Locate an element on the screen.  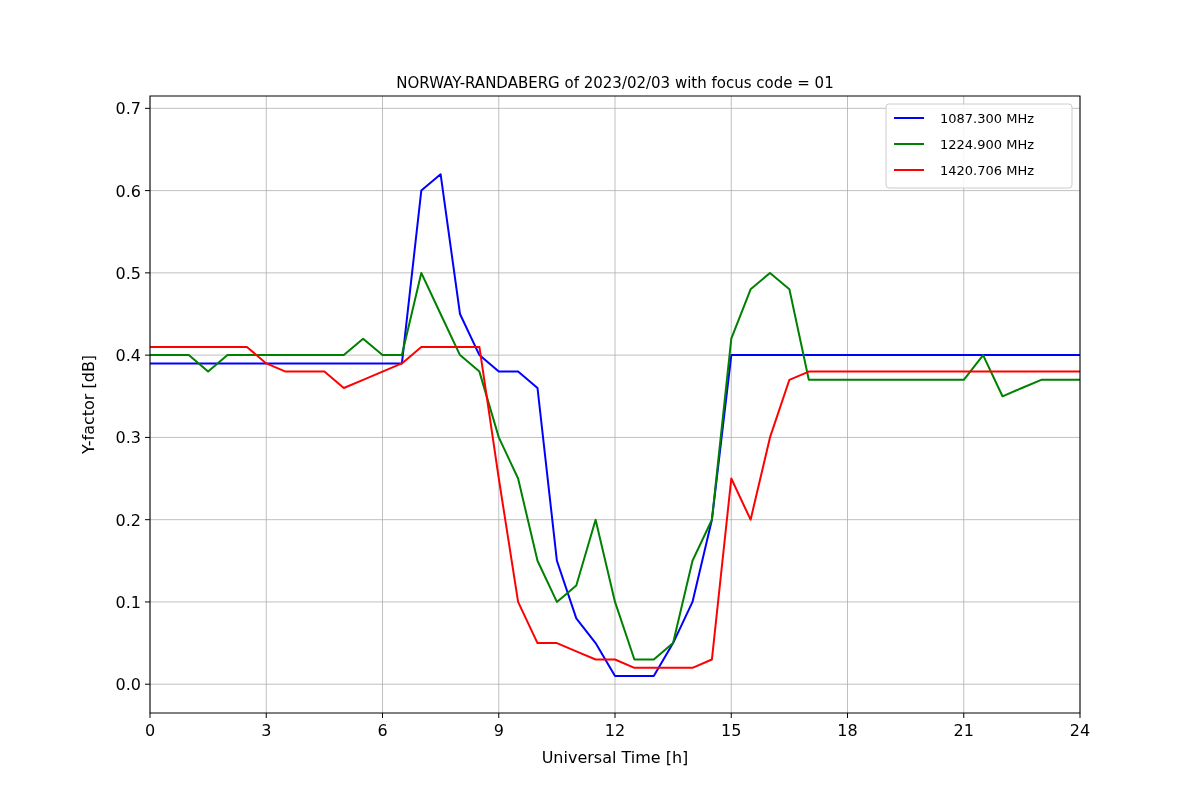
x-axis-label: Universal Time [h] is located at coordinates (615, 757).